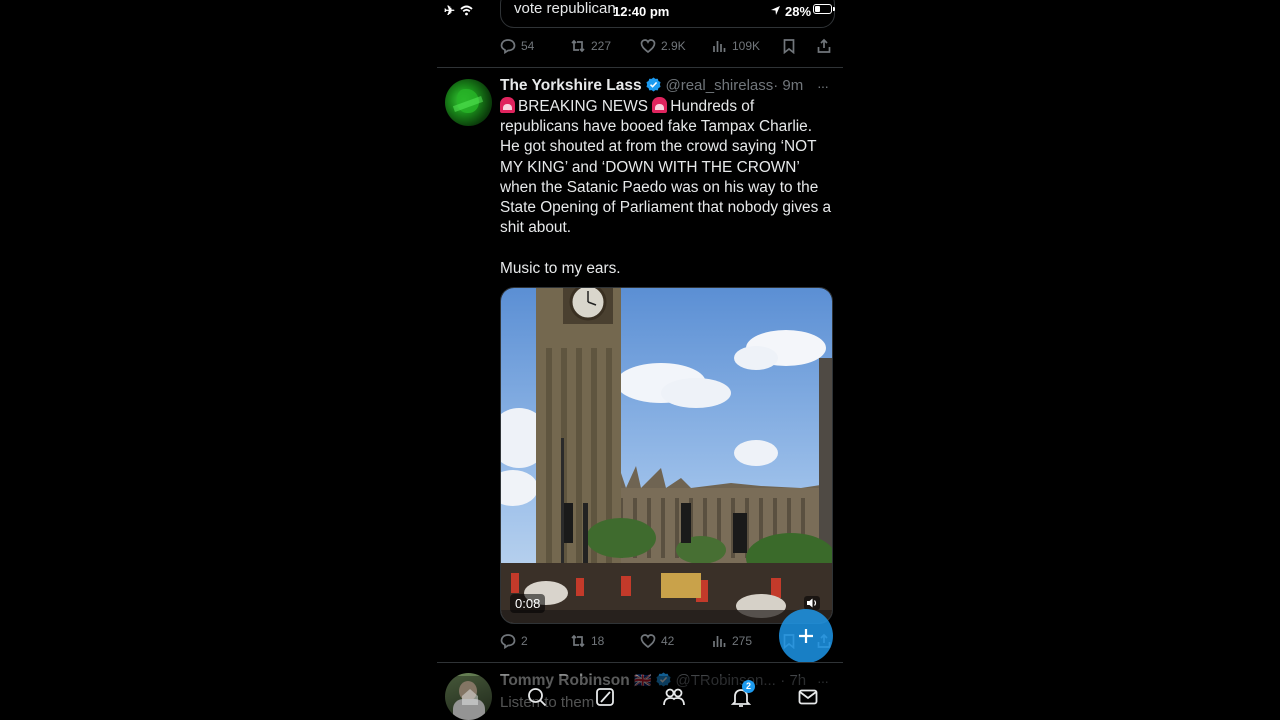 This screenshot has width=1280, height=720. I want to click on notifications-tab: 2, so click(742, 696).